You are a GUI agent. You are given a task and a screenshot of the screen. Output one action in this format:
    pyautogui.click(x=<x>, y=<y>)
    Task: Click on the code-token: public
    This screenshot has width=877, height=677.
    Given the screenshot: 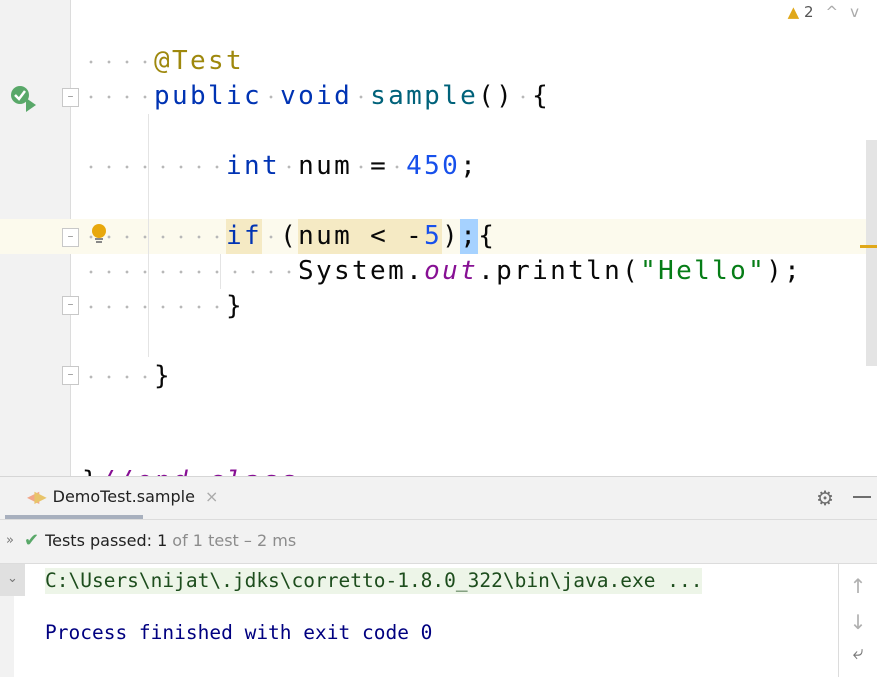 What is the action you would take?
    pyautogui.click(x=208, y=96)
    